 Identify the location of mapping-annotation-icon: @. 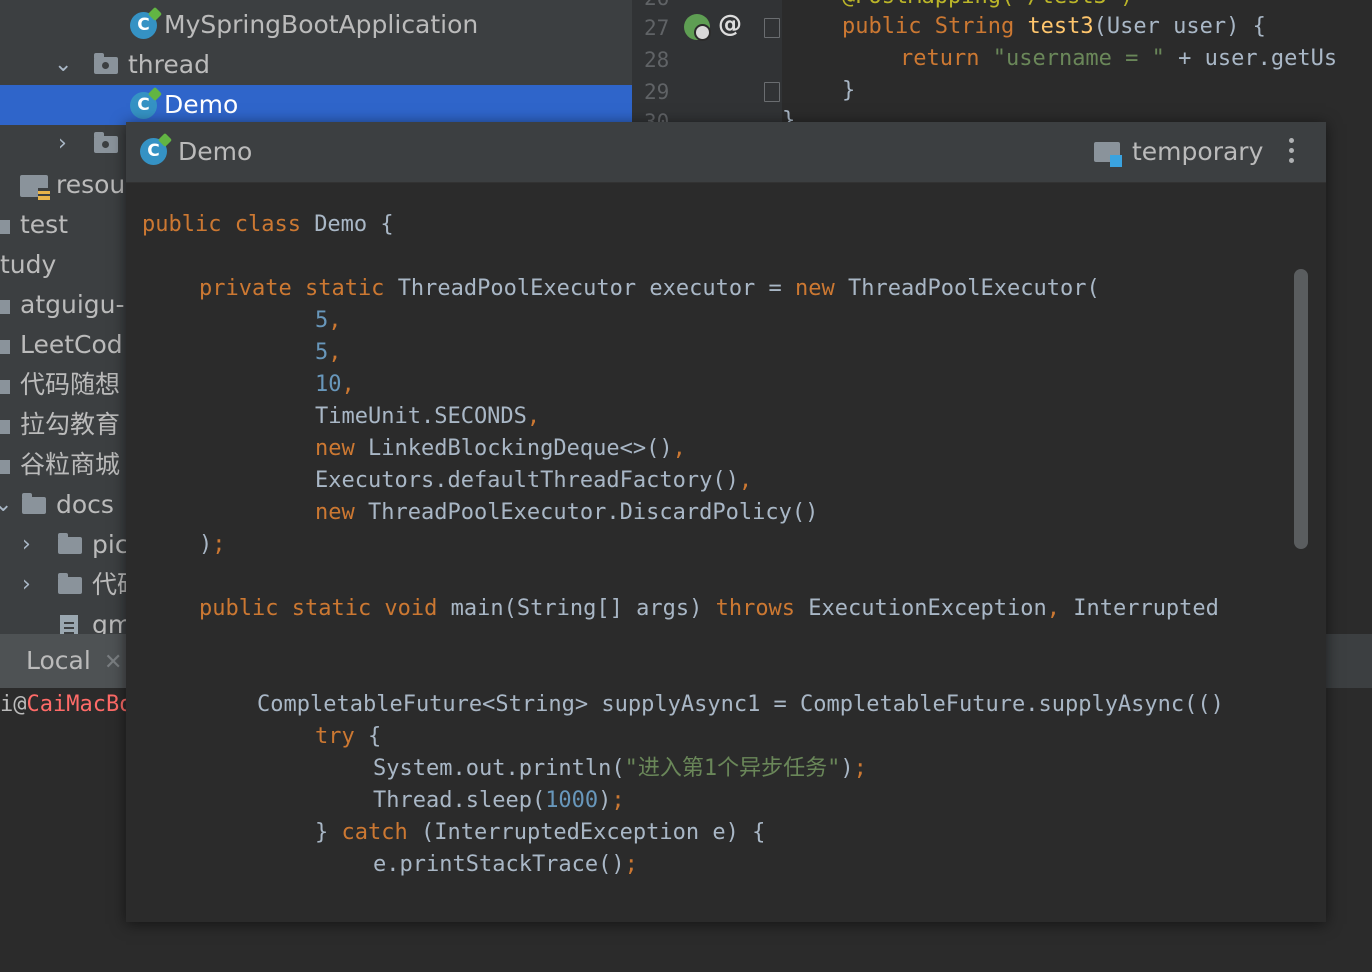
(730, 24).